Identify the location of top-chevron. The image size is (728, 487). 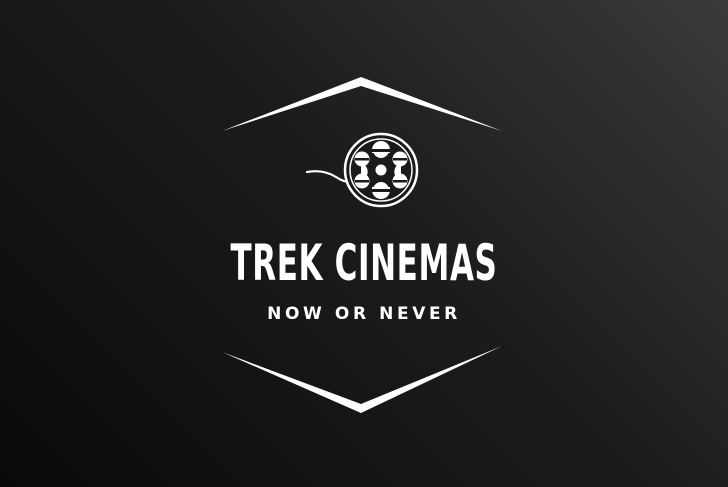
(362, 104).